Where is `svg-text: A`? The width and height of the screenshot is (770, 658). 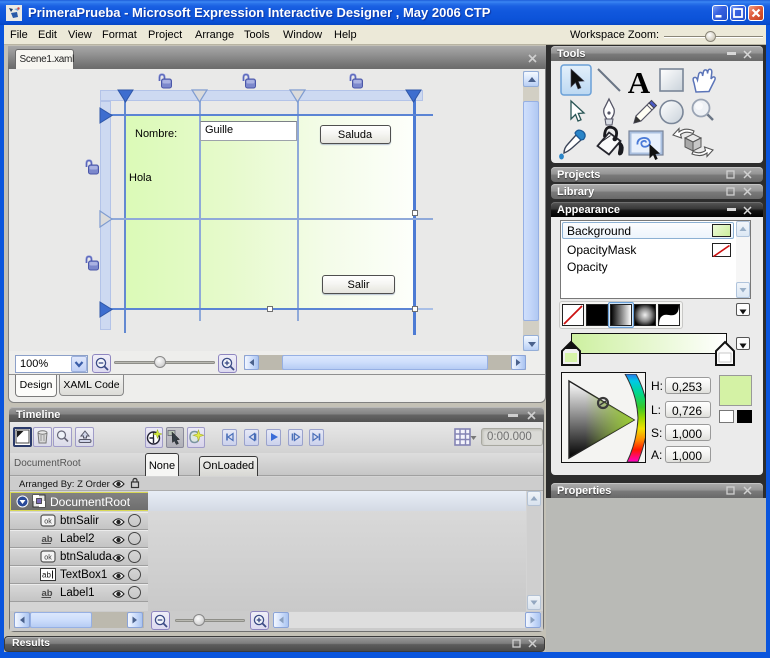
svg-text: A is located at coordinates (639, 82).